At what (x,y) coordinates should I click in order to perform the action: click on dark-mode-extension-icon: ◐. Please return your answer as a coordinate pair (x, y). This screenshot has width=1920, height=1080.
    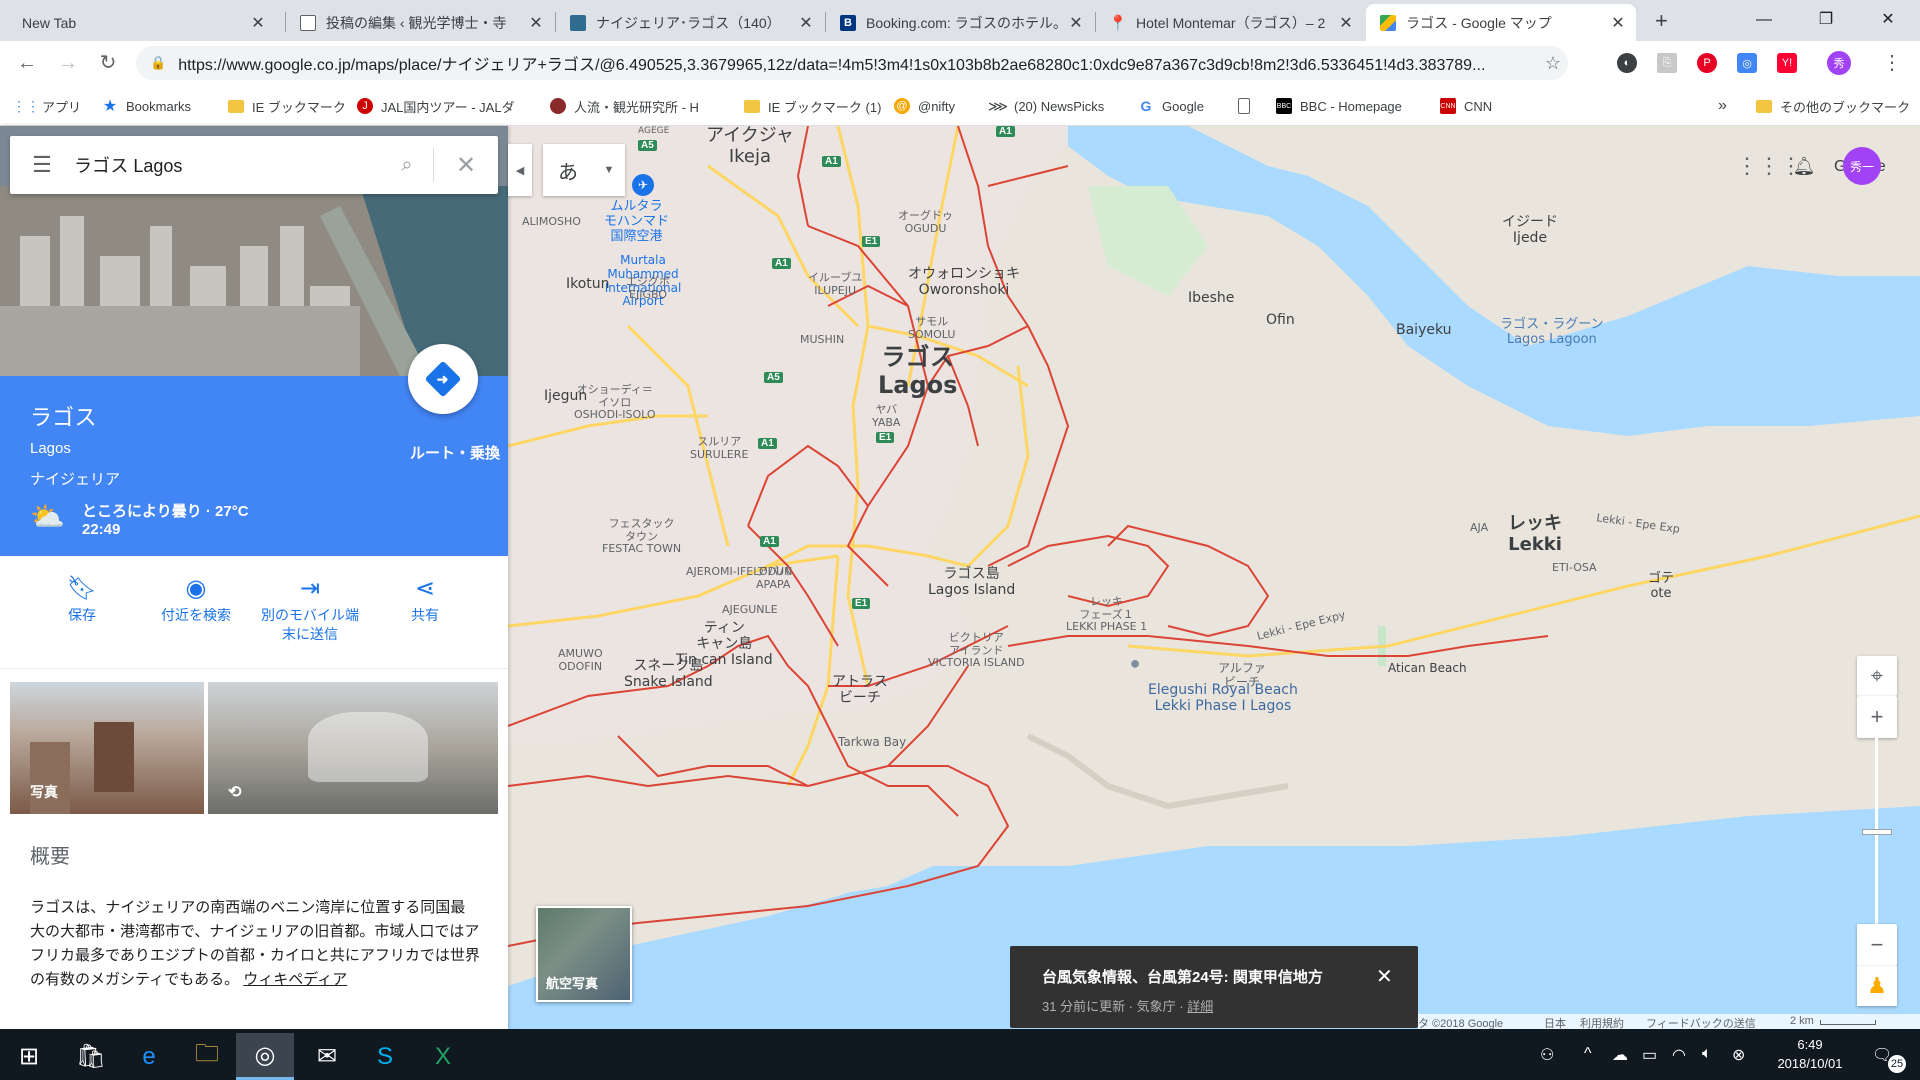
    Looking at the image, I should click on (1627, 63).